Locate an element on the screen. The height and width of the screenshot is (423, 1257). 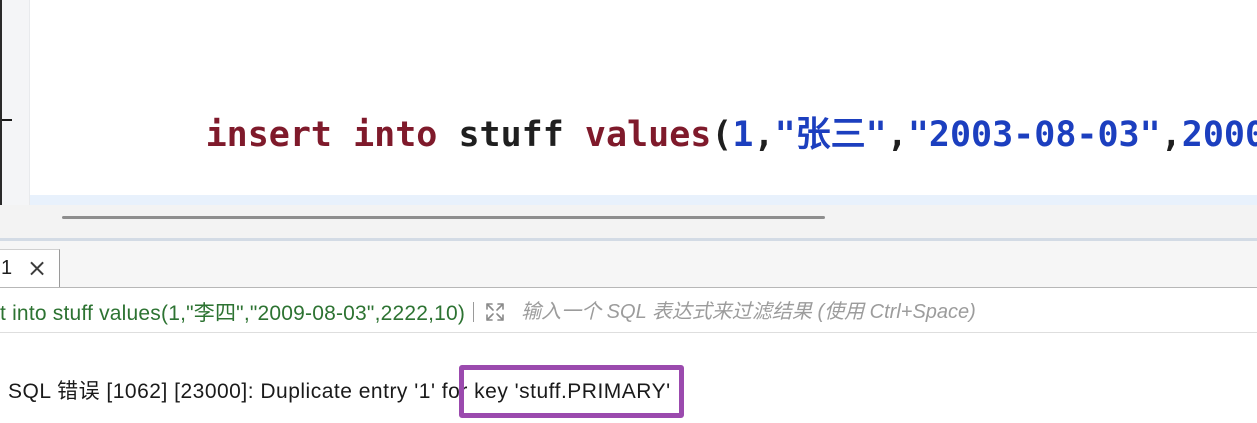
code-token: 2000 is located at coordinates (1219, 135).